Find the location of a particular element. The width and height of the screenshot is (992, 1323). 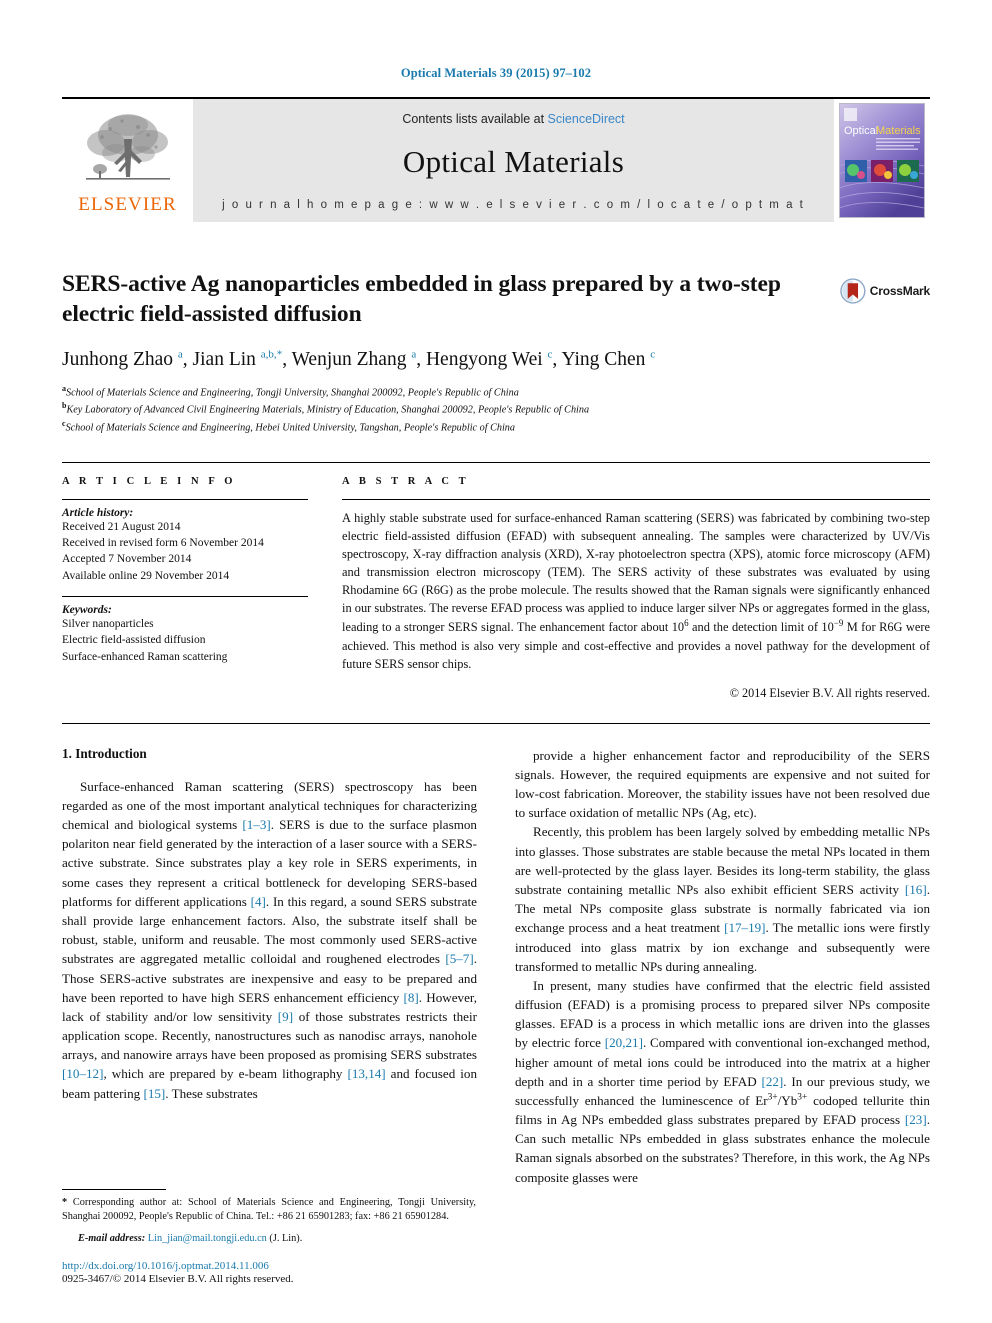

cover-artwork-icon: Optical Materials is located at coordinates (882, 160).